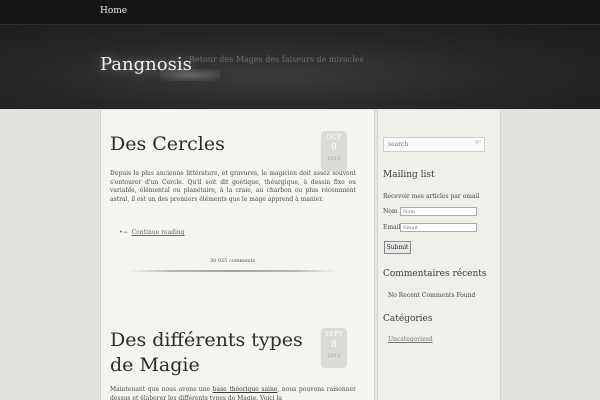 This screenshot has width=600, height=400. Describe the element at coordinates (215, 353) in the screenshot. I see `post-title: Des différents types de Magie` at that location.